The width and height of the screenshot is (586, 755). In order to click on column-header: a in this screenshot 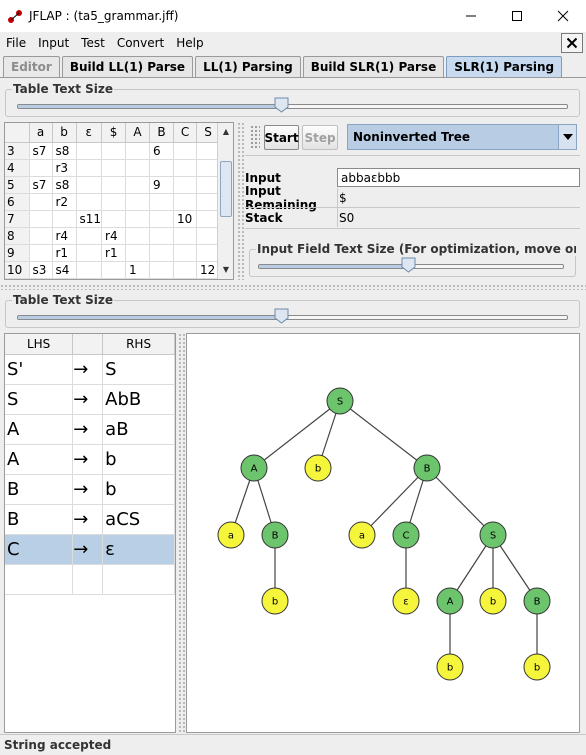, I will do `click(41, 133)`.